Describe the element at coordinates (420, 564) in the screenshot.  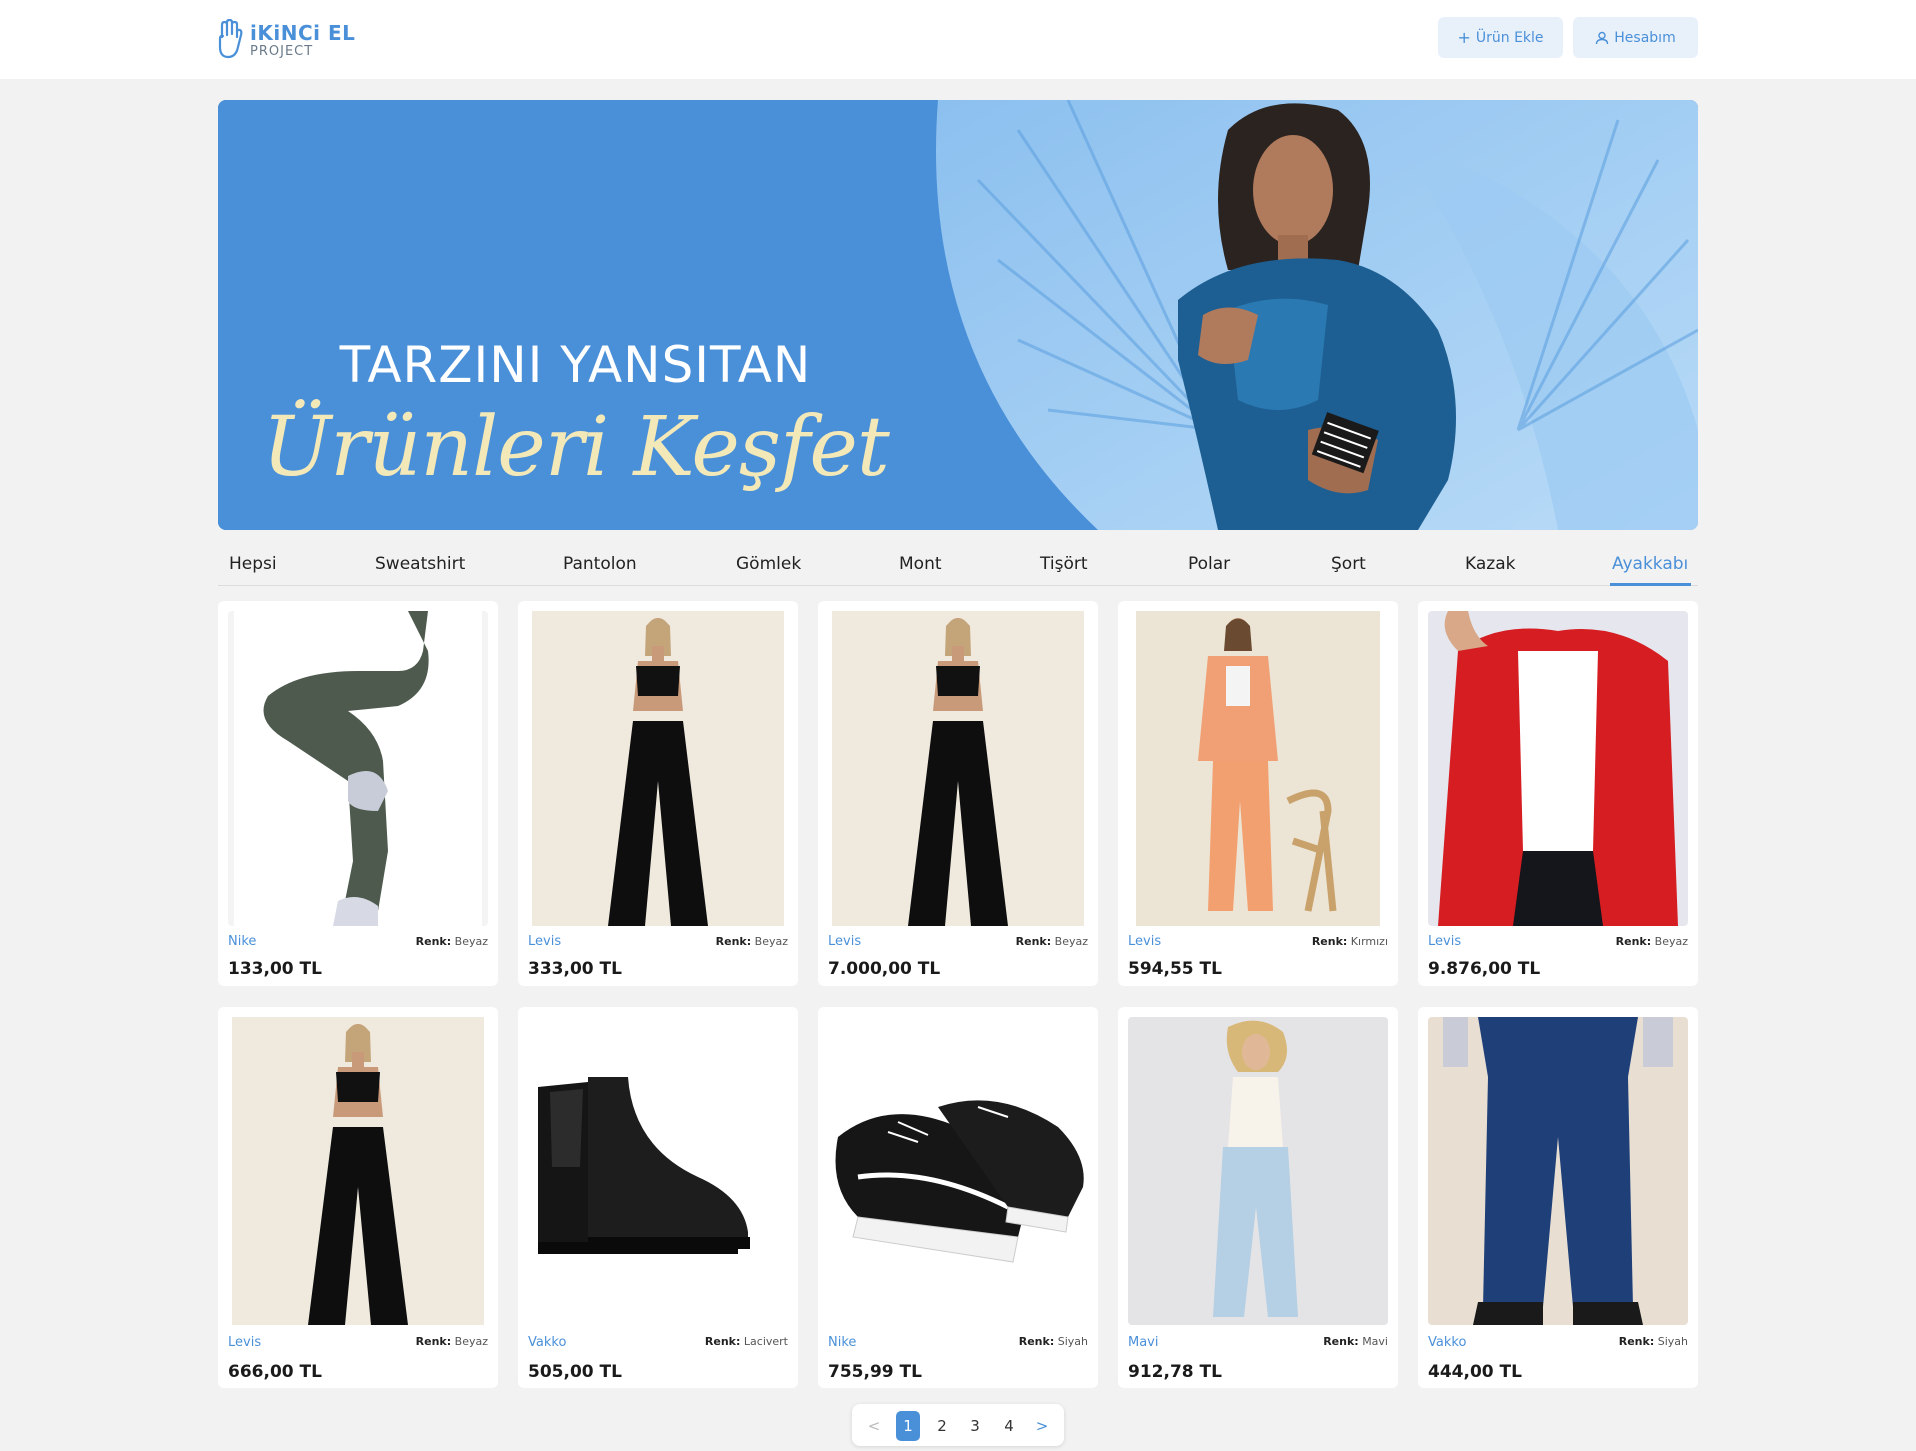
I see `tab-sweatshirt: Sweatshirt` at that location.